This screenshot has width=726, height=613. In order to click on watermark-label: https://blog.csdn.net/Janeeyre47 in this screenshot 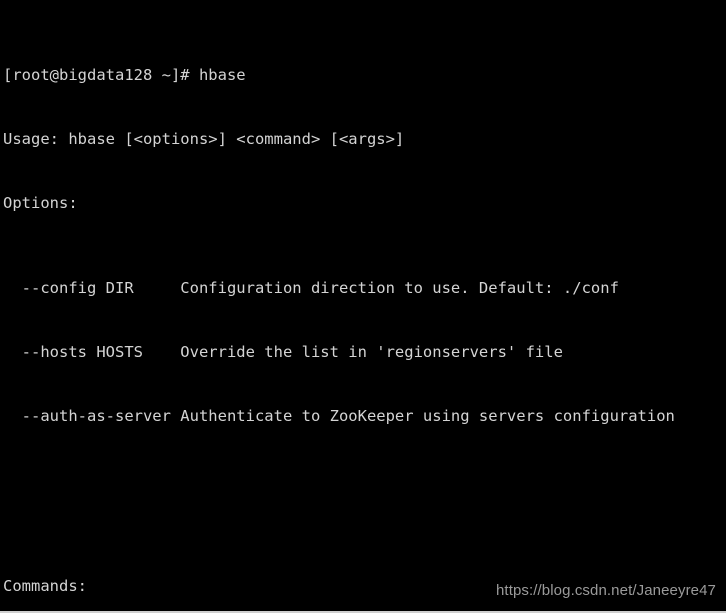, I will do `click(605, 590)`.